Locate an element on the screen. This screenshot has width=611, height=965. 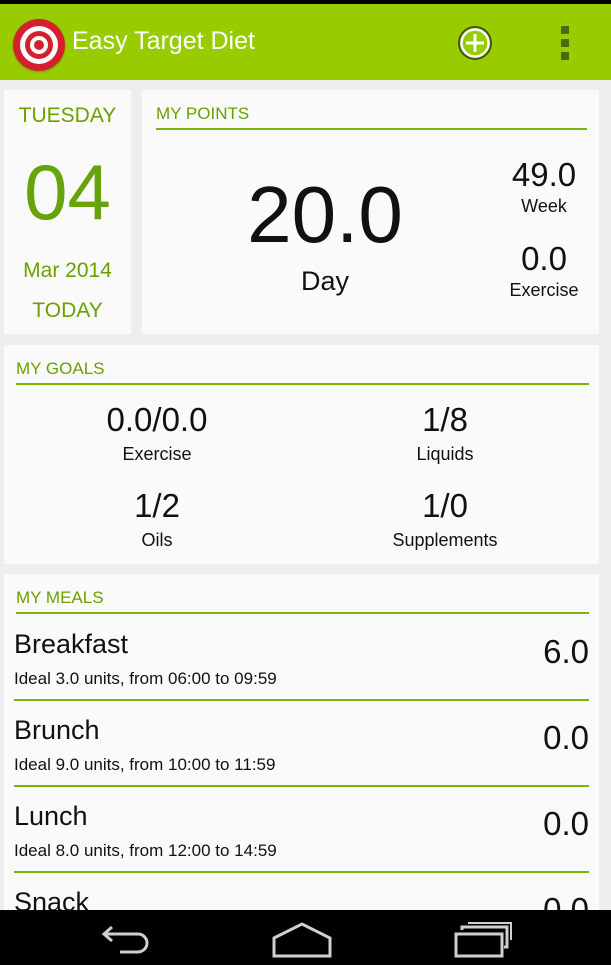
goal-value: 1/2 is located at coordinates (157, 505).